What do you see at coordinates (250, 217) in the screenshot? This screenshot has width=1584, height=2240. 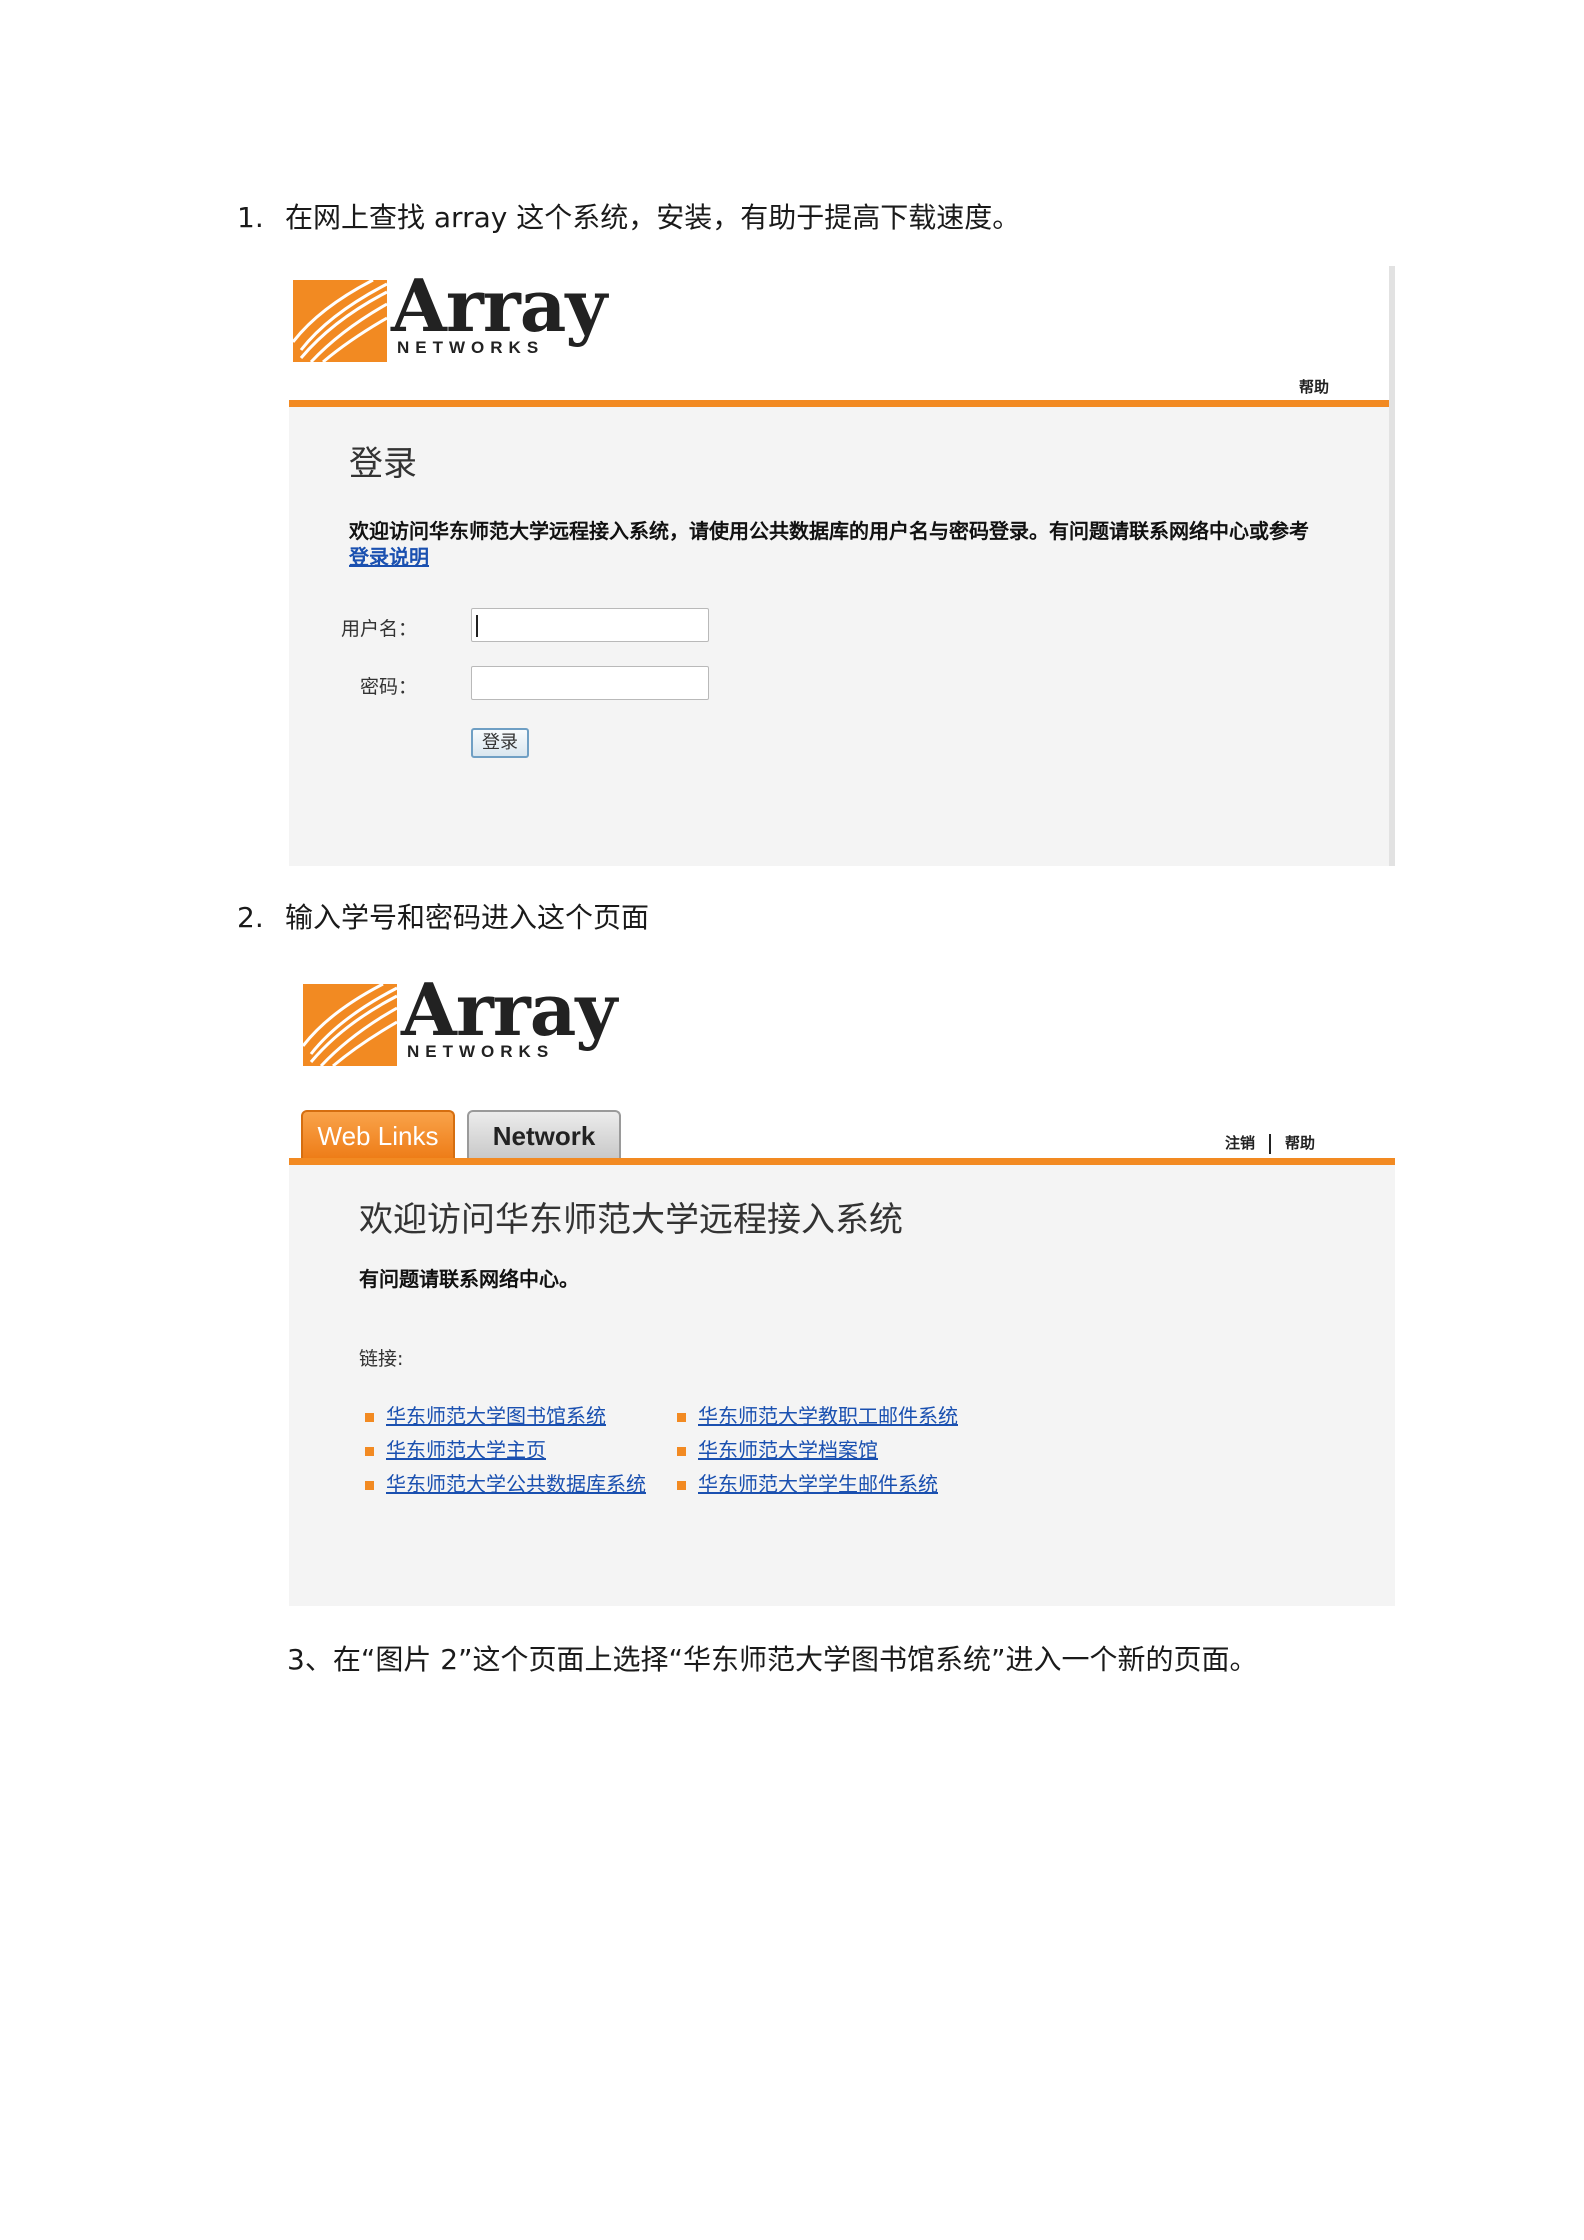 I see `step-1-number: 1.` at bounding box center [250, 217].